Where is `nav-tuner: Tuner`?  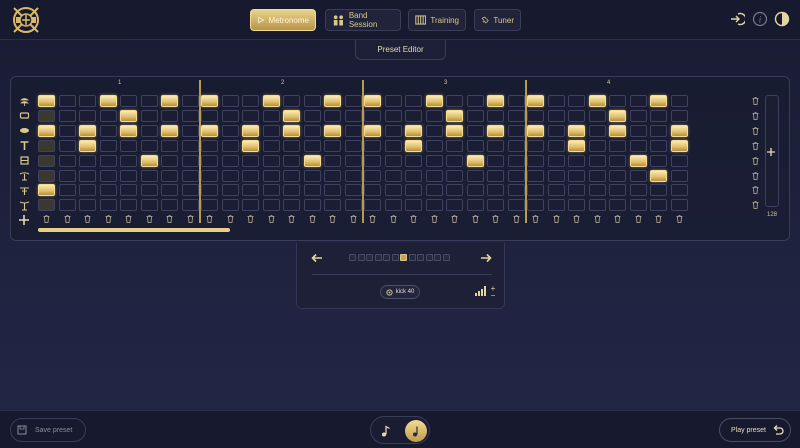 nav-tuner: Tuner is located at coordinates (497, 20).